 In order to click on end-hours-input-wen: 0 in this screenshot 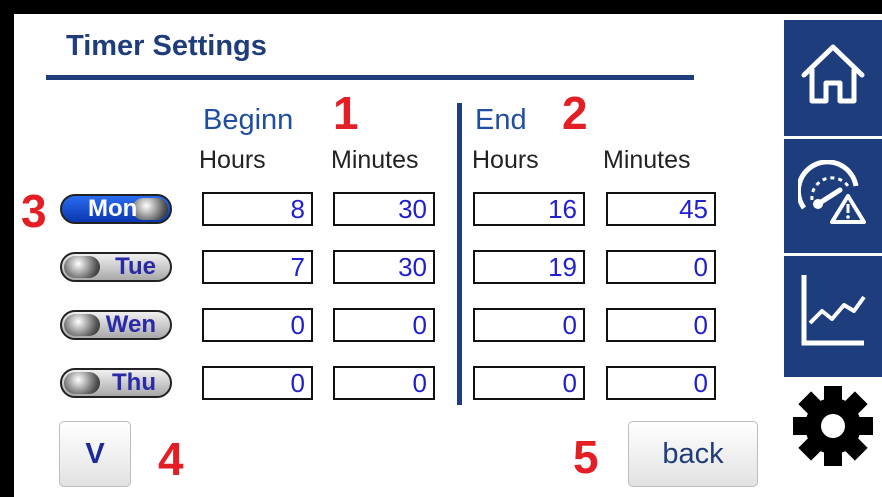, I will do `click(529, 325)`.